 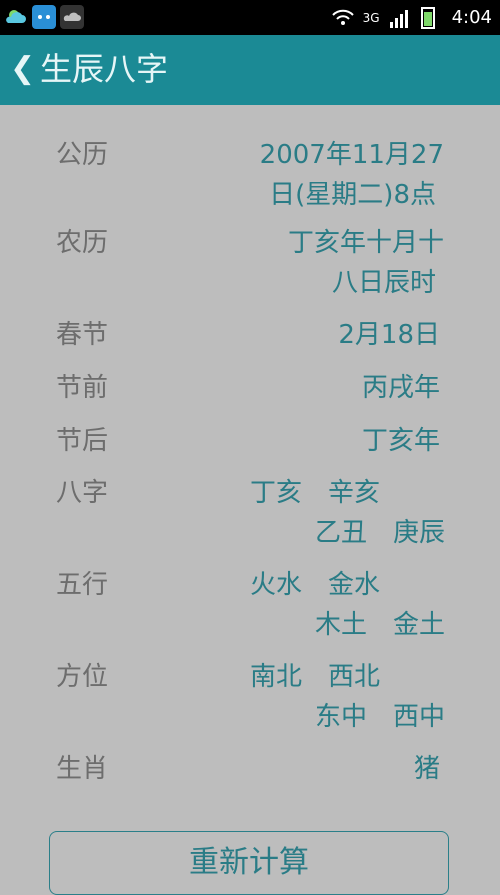 What do you see at coordinates (16, 17) in the screenshot?
I see `weather-icon` at bounding box center [16, 17].